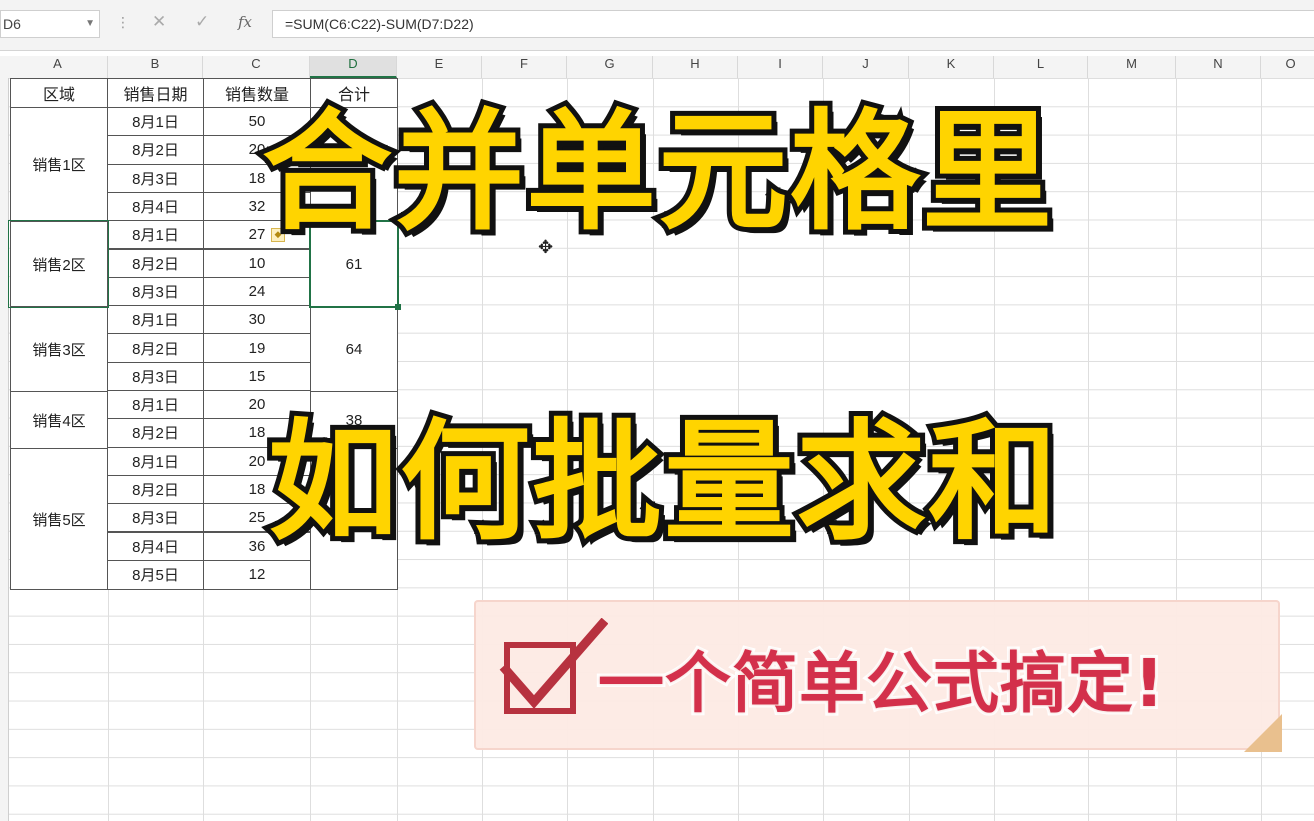 The height and width of the screenshot is (821, 1314). I want to click on column-header-o: O, so click(1287, 67).